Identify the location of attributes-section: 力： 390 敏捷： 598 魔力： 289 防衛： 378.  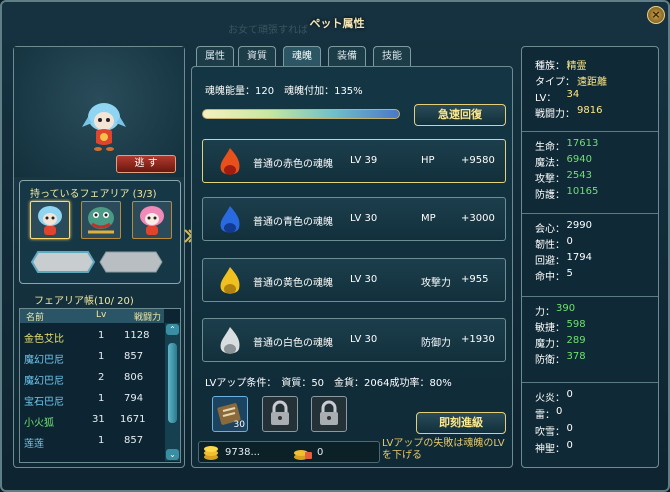
(590, 332).